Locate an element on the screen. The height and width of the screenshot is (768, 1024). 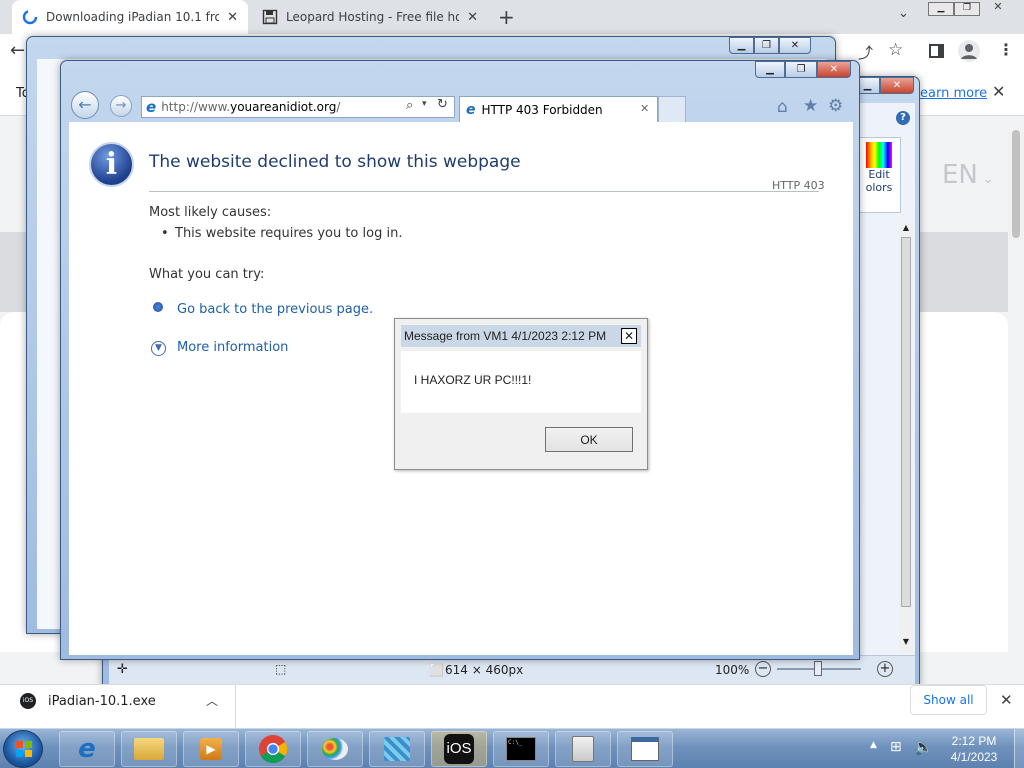
tab-search-icon: ⌄ is located at coordinates (903, 13).